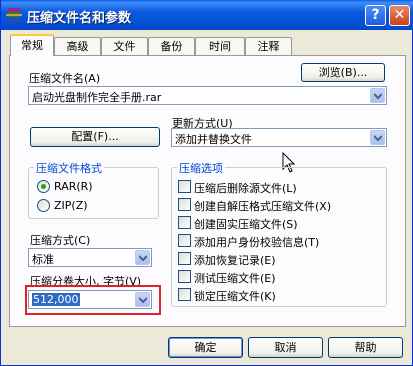 The width and height of the screenshot is (413, 366). I want to click on sfx-label: 创建自解压格式压缩文件(X), so click(262, 206).